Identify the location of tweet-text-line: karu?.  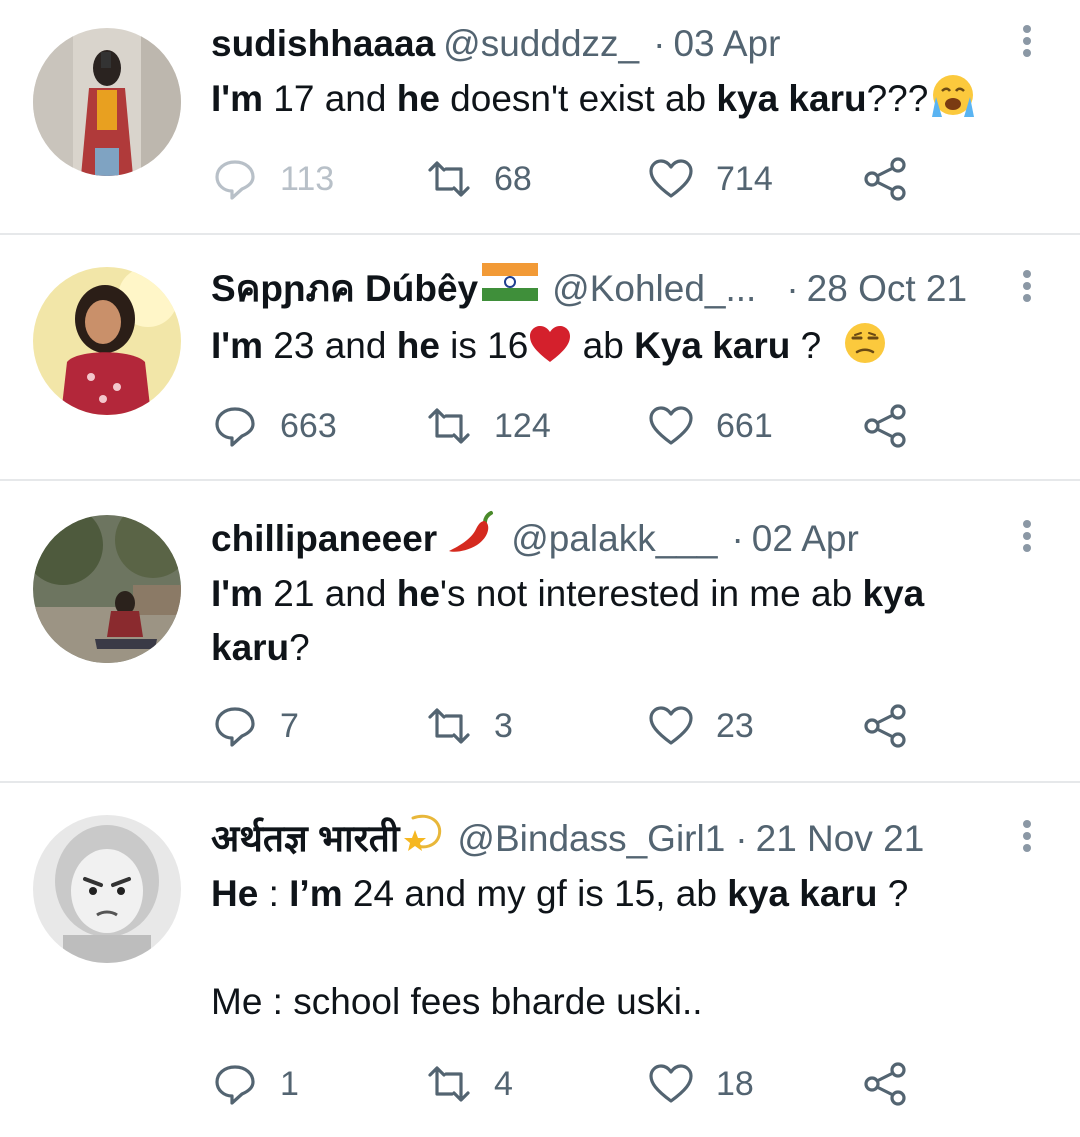
(260, 647).